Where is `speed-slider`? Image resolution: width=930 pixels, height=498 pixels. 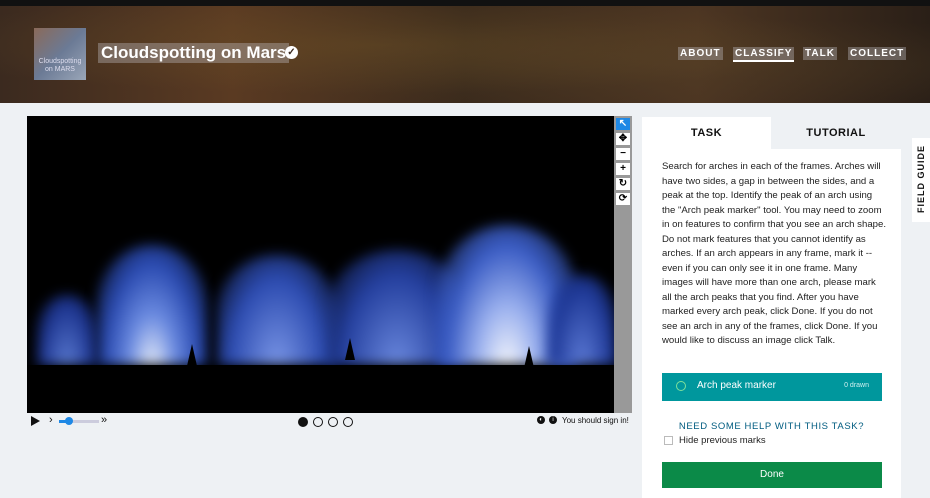 speed-slider is located at coordinates (79, 421).